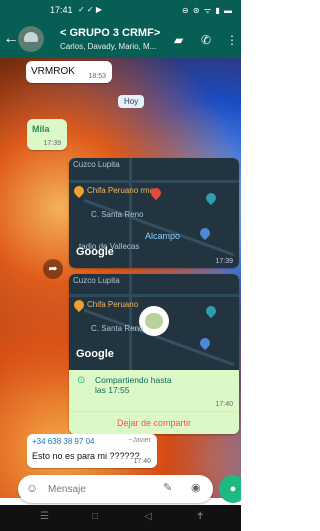 The width and height of the screenshot is (320, 531). Describe the element at coordinates (131, 101) in the screenshot. I see `date-chip: Hoy` at that location.